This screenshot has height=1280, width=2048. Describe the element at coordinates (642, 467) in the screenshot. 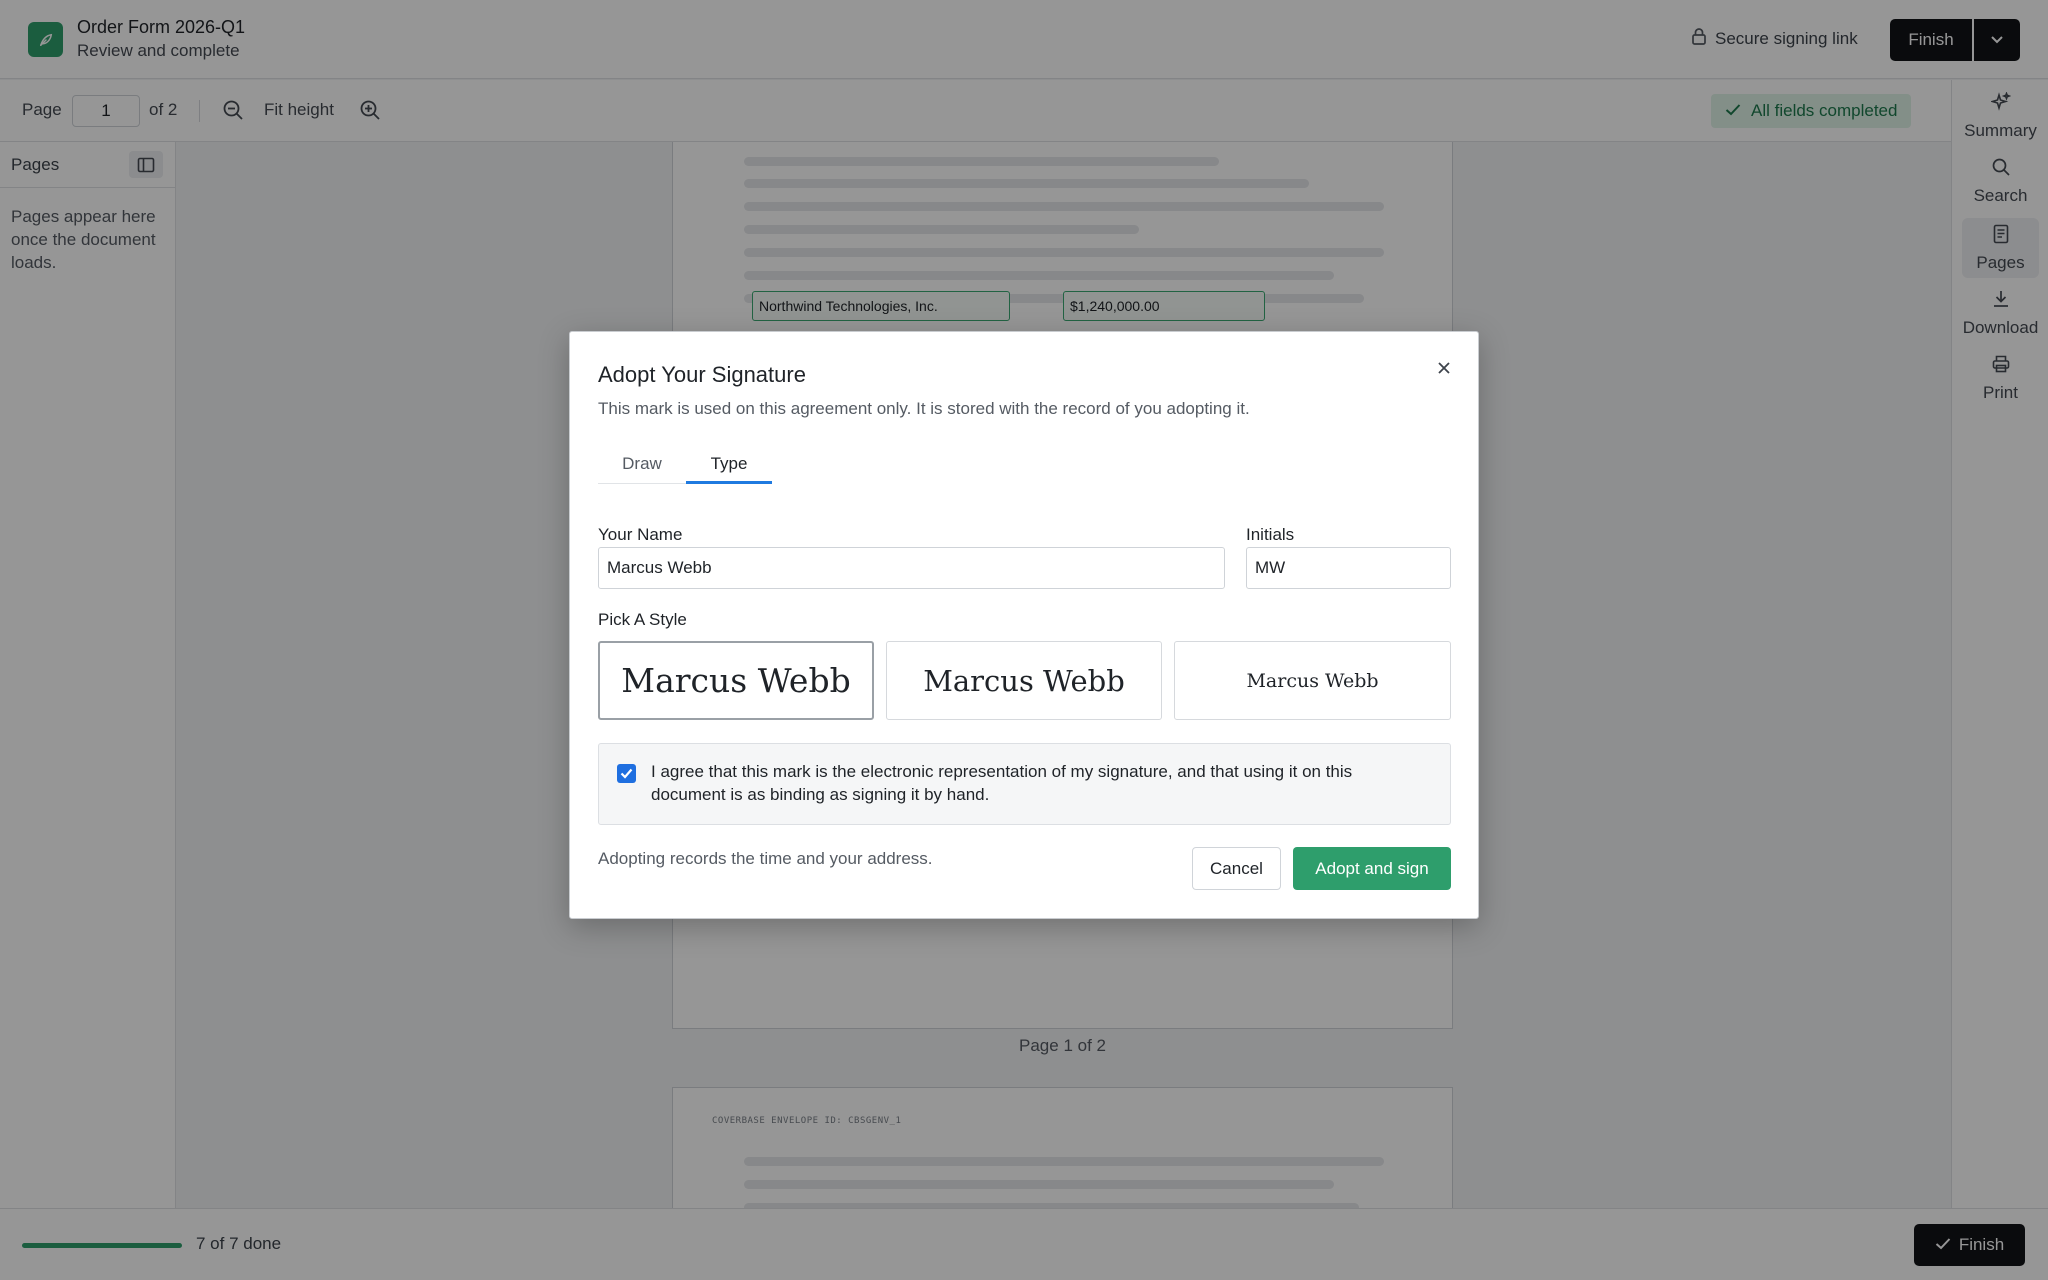

I see `tab-draw: Draw` at that location.